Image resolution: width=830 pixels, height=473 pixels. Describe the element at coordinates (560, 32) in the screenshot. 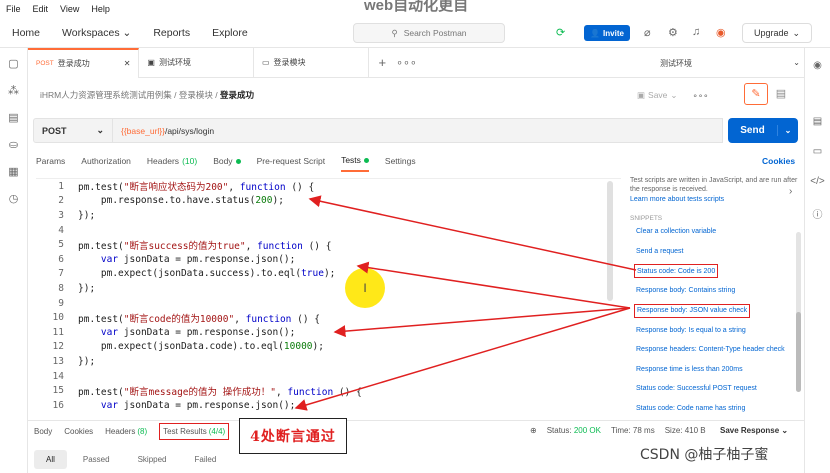

I see `sync-status-icon: ⟳` at that location.